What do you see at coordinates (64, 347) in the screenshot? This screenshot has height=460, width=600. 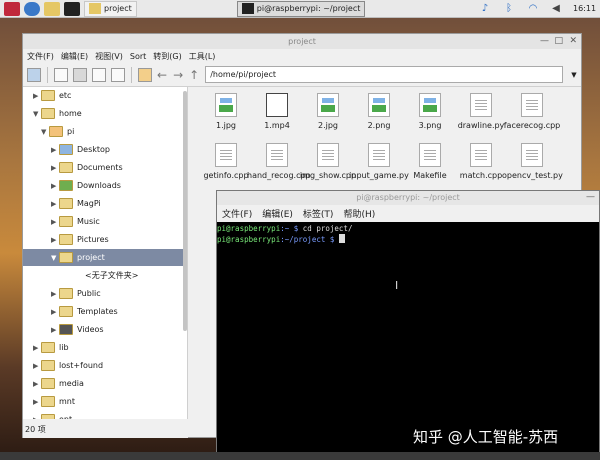 I see `tree-item-label: lib` at bounding box center [64, 347].